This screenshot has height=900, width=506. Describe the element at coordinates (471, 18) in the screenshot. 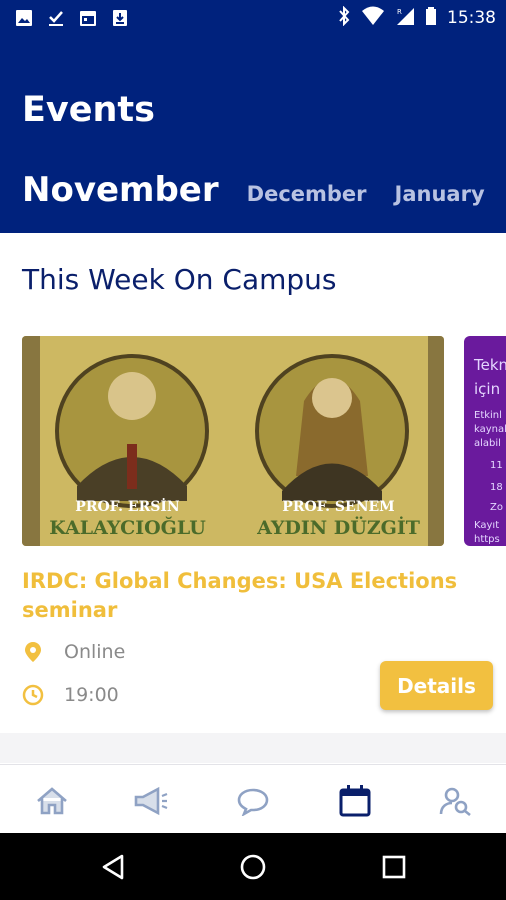

I see `clock: 15:38` at that location.